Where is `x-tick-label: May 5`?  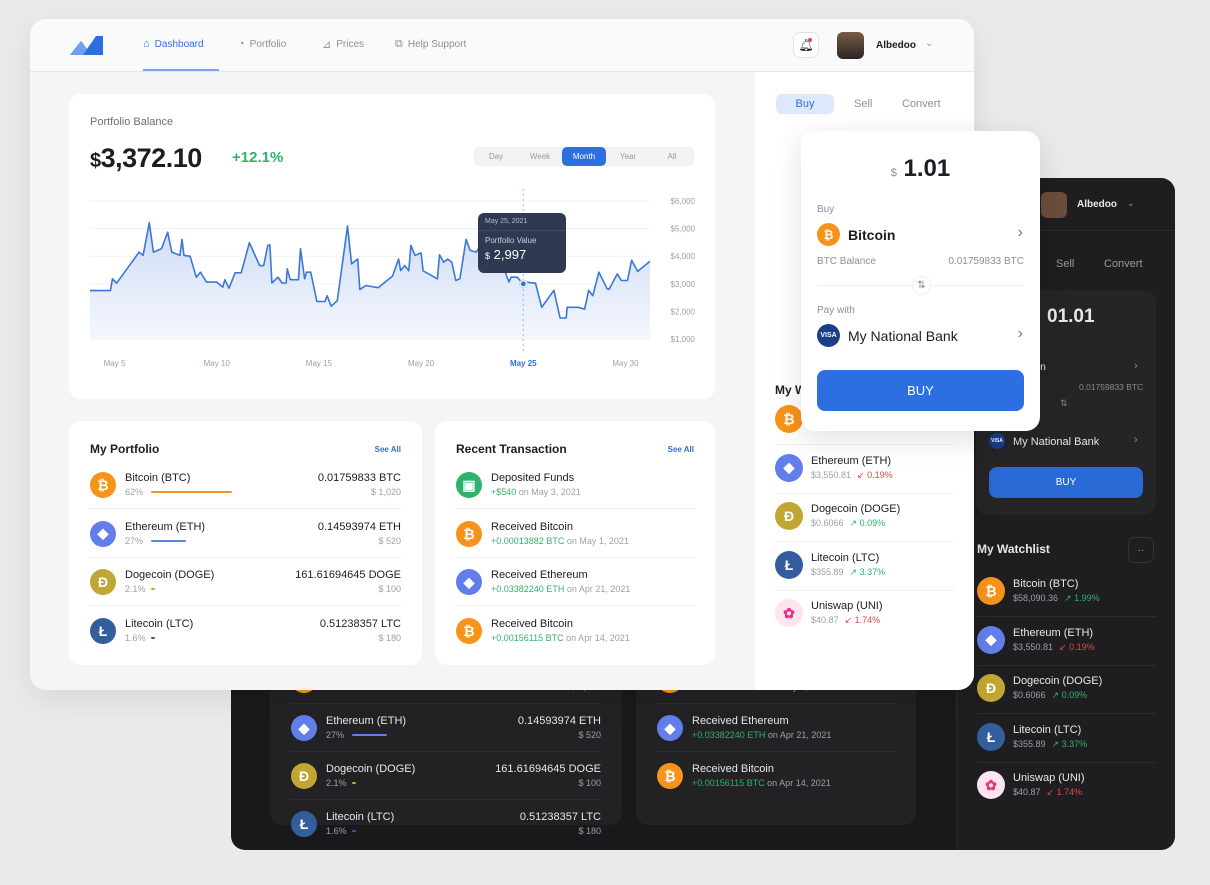 x-tick-label: May 5 is located at coordinates (115, 363).